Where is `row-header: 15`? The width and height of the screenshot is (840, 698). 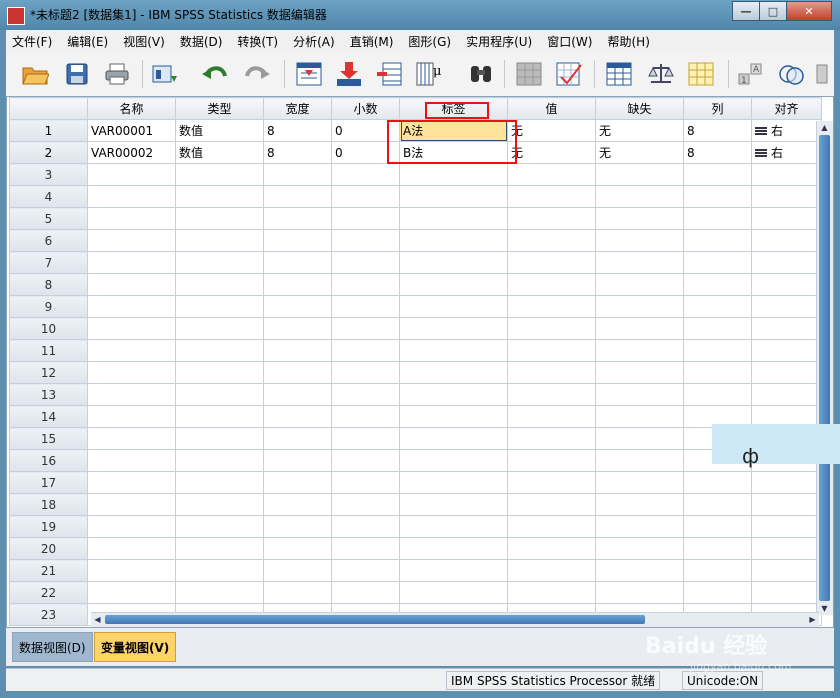
row-header: 15 is located at coordinates (48, 438).